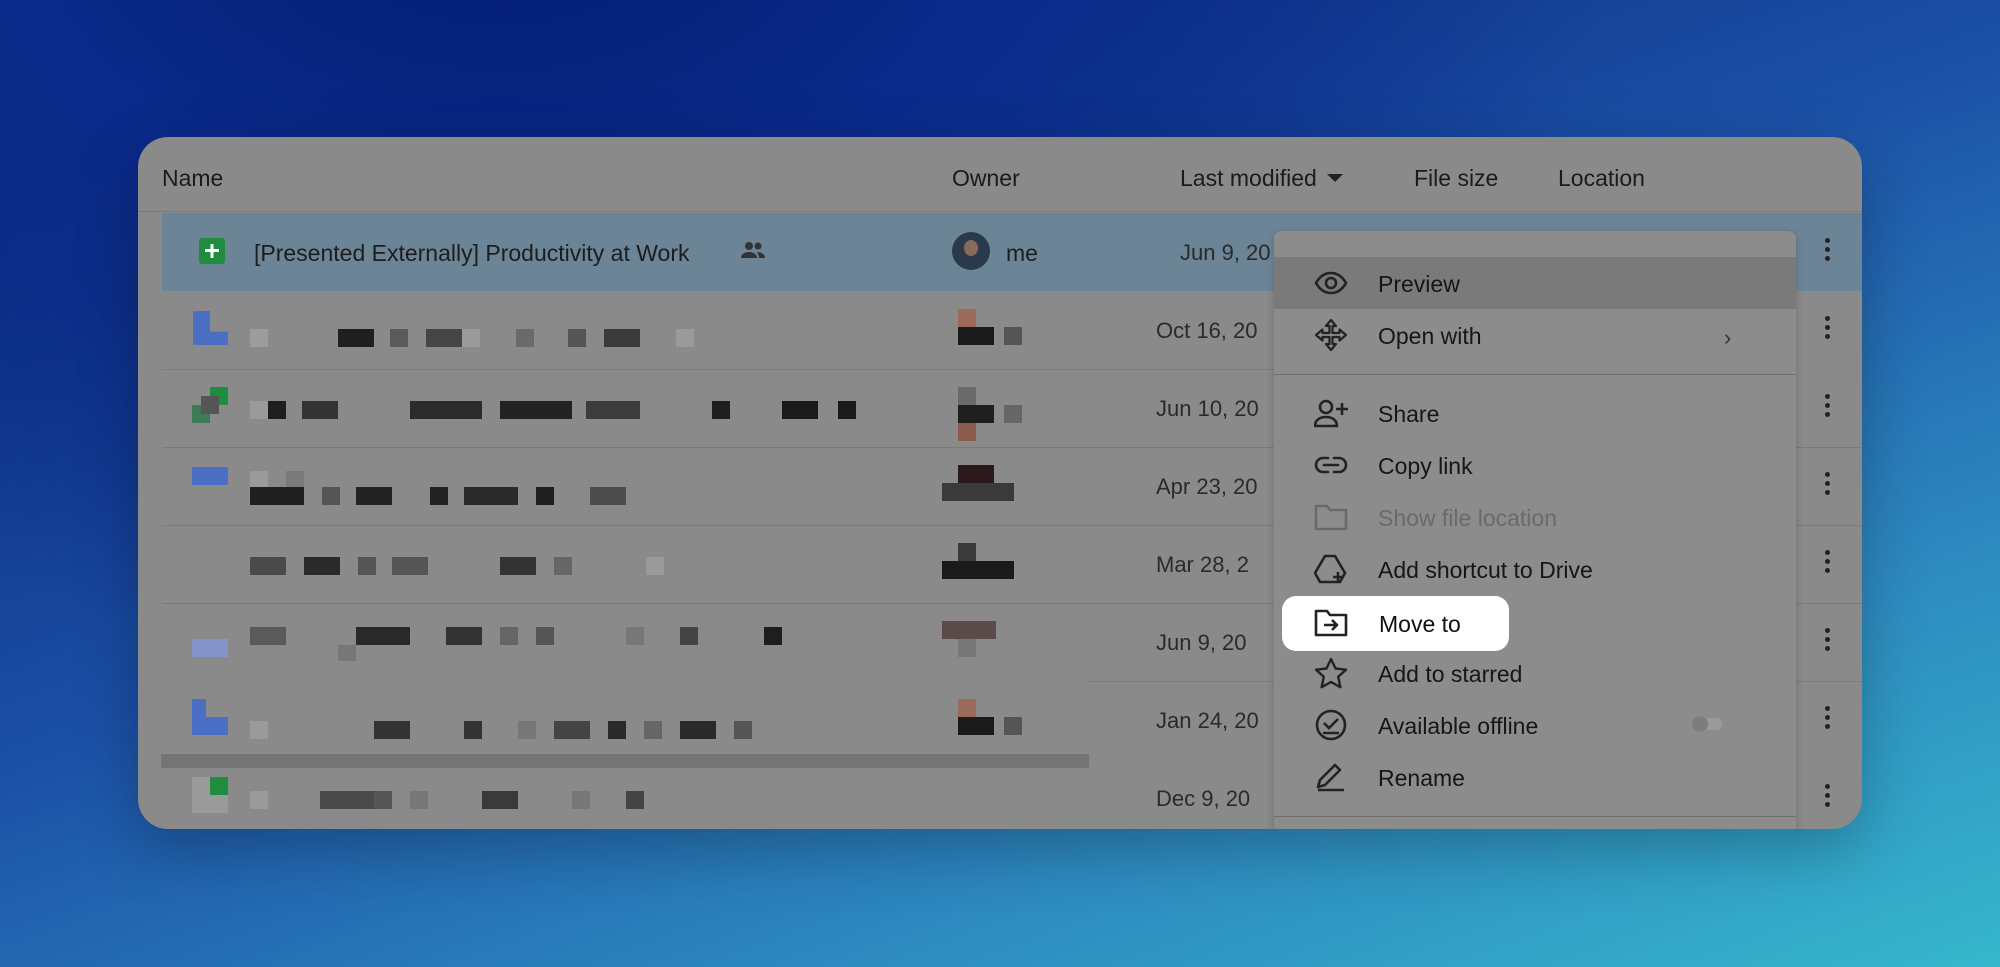 This screenshot has width=2000, height=967. Describe the element at coordinates (1207, 408) in the screenshot. I see `modified-date: Jun 10, 20` at that location.